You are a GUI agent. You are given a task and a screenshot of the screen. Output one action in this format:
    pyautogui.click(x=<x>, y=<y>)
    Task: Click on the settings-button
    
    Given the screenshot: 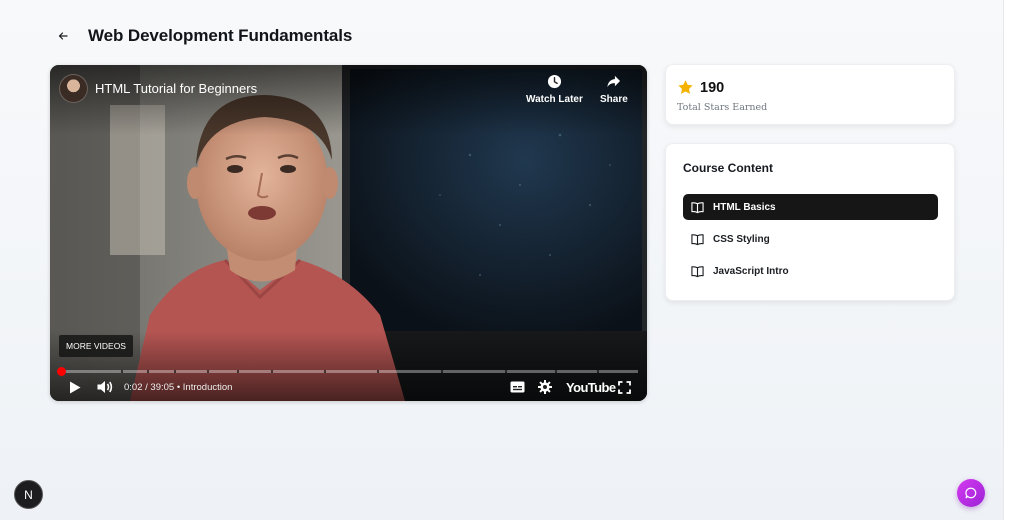 What is the action you would take?
    pyautogui.click(x=545, y=387)
    